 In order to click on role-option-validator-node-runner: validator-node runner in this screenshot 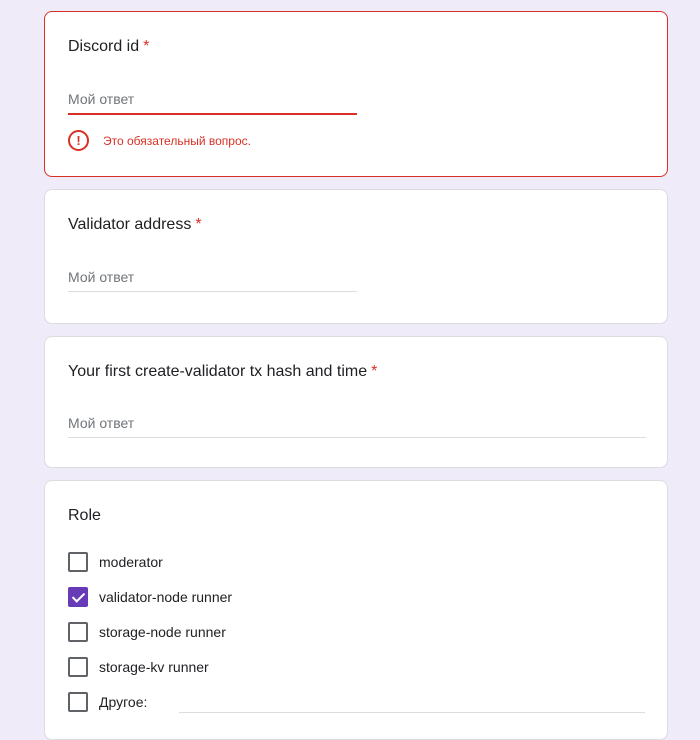, I will do `click(150, 597)`.